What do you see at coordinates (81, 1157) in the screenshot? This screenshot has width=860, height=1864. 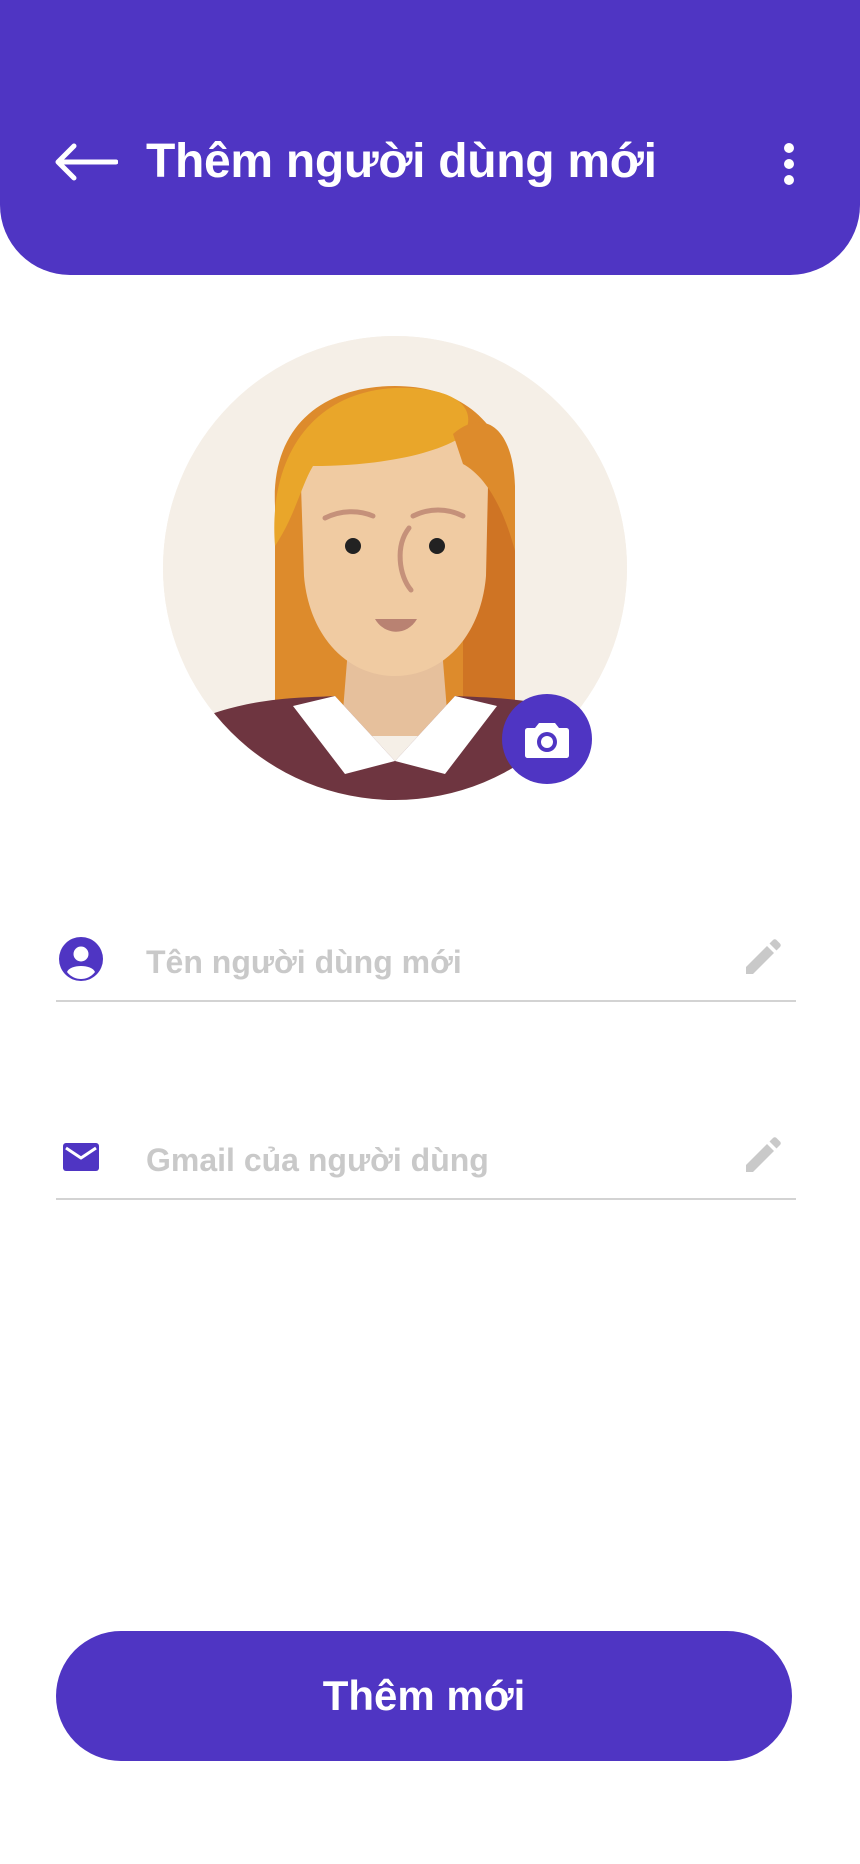 I see `mail-icon` at bounding box center [81, 1157].